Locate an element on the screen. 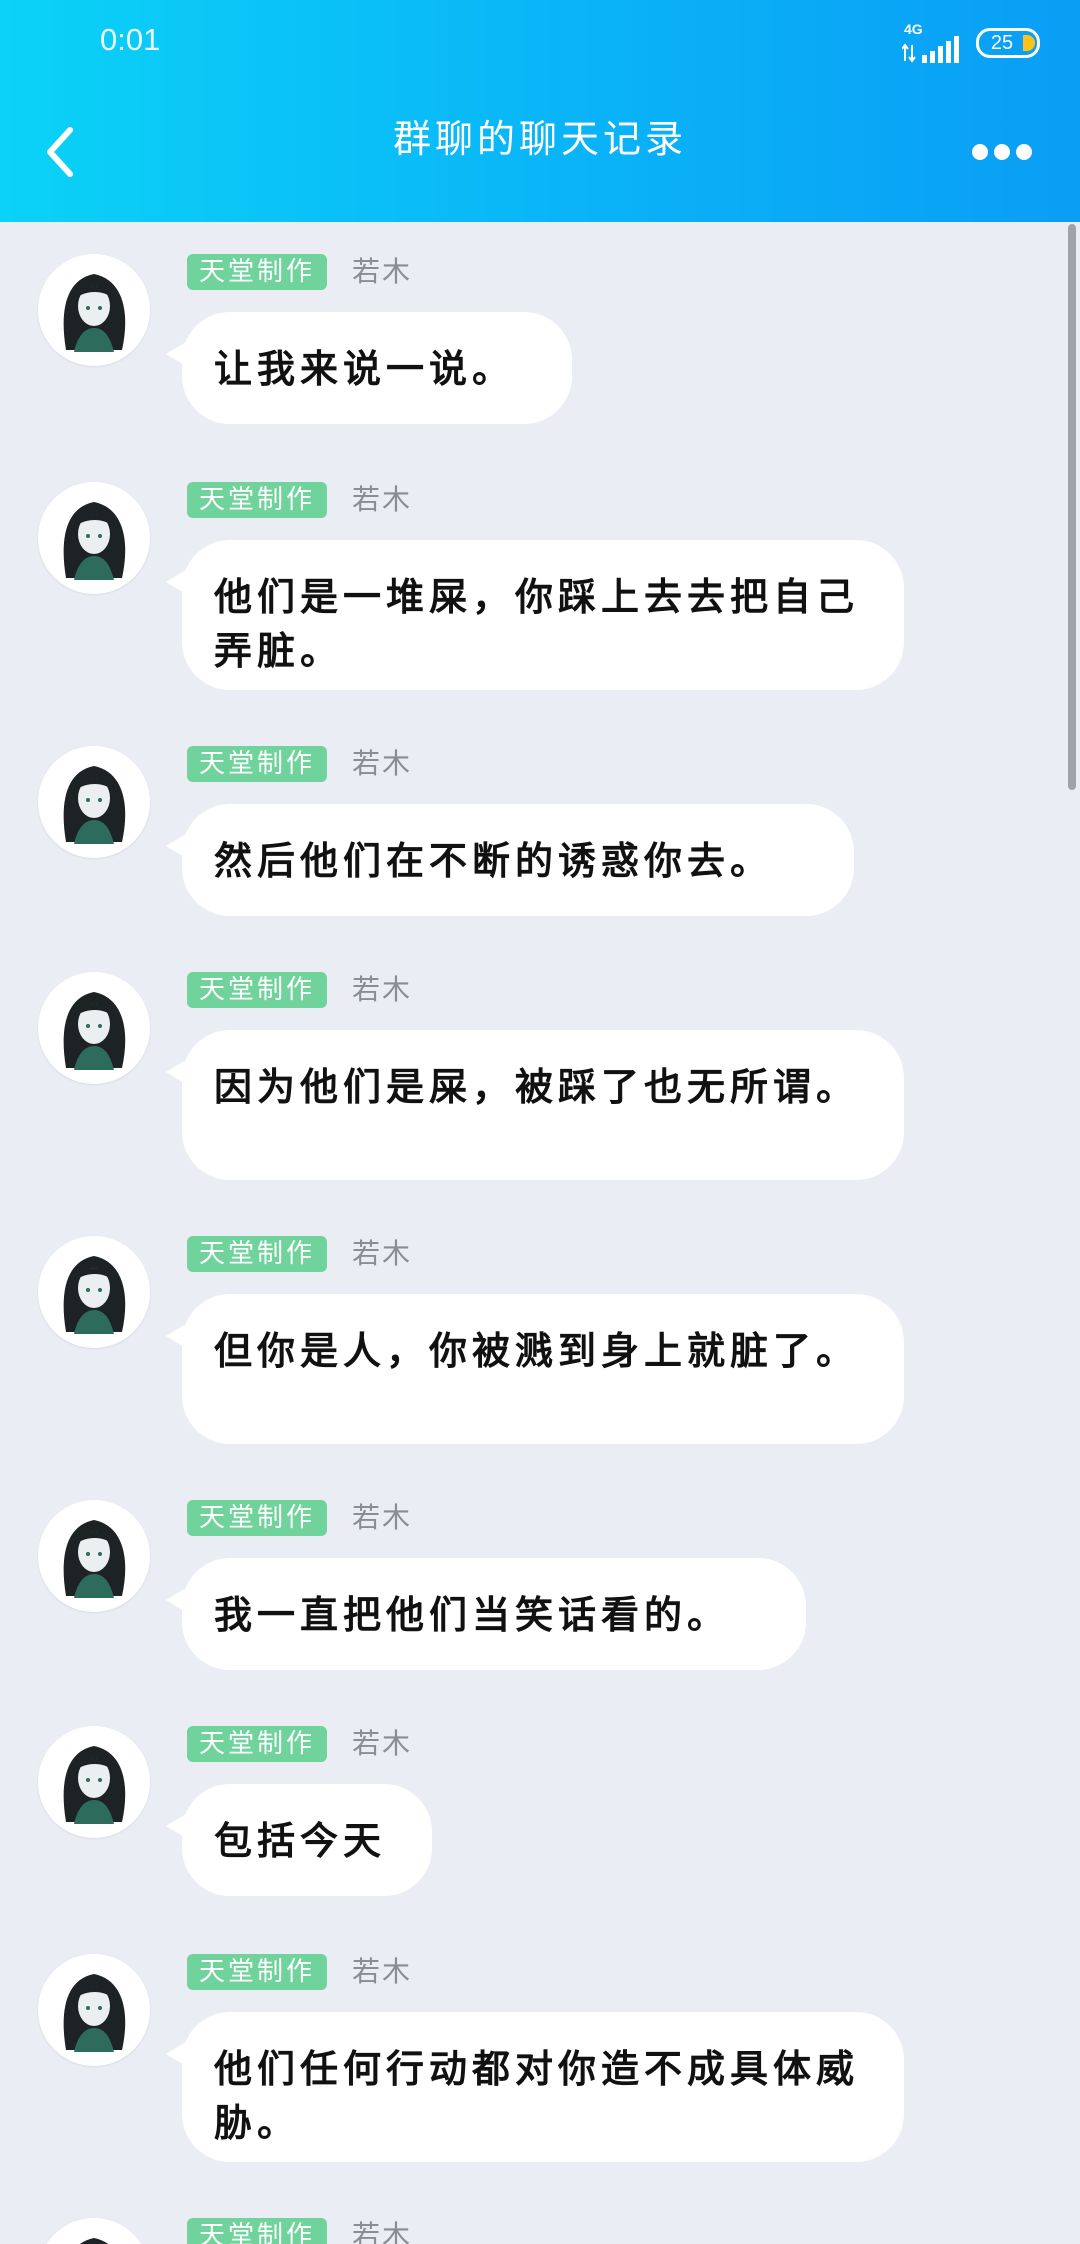  message-bubble: 我一直把他们当笑话看的。 is located at coordinates (486, 1614).